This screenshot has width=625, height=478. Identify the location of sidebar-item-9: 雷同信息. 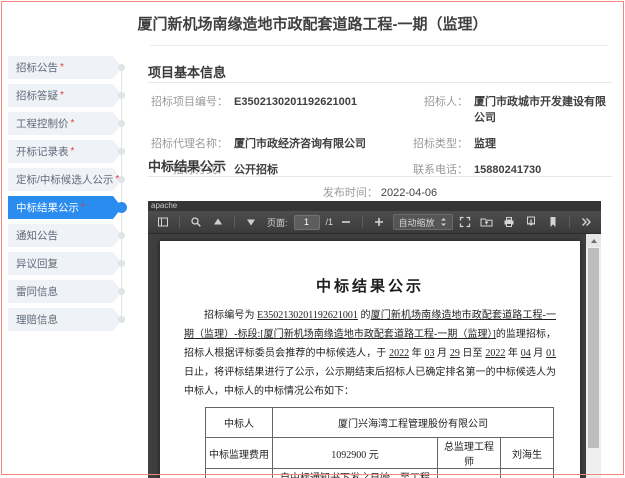
(65, 291).